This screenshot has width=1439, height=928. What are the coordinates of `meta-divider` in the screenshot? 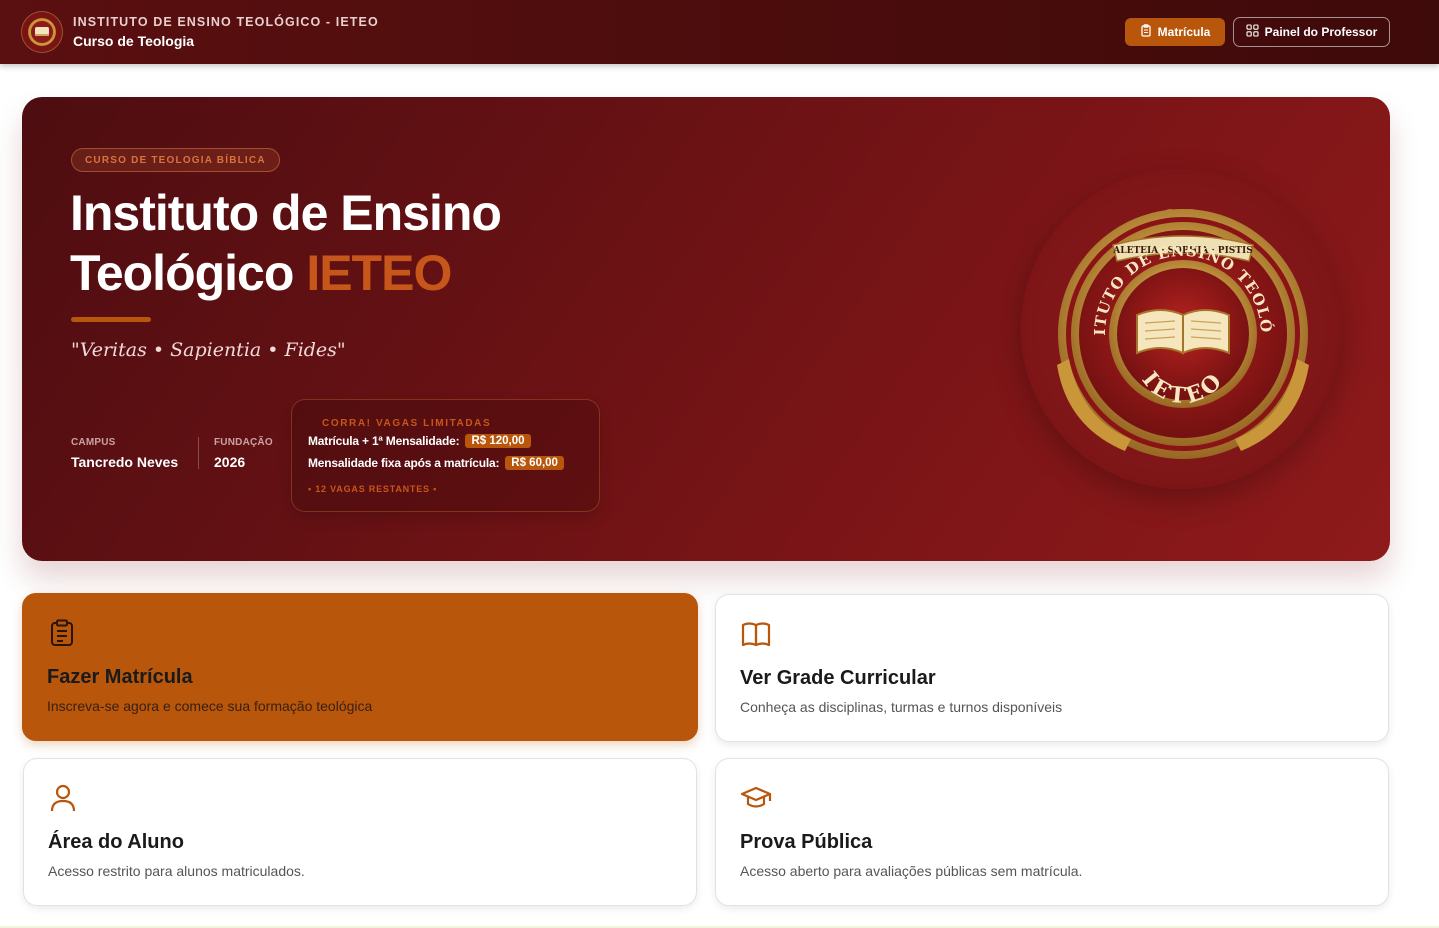 It's located at (198, 453).